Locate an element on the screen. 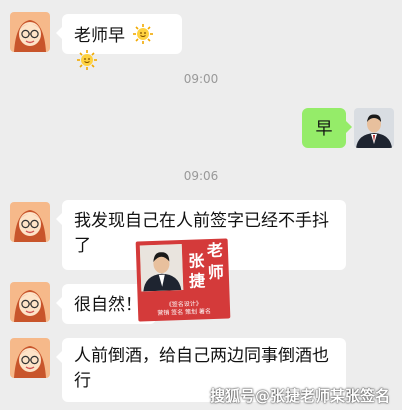  message-text: 老师早 is located at coordinates (99, 36).